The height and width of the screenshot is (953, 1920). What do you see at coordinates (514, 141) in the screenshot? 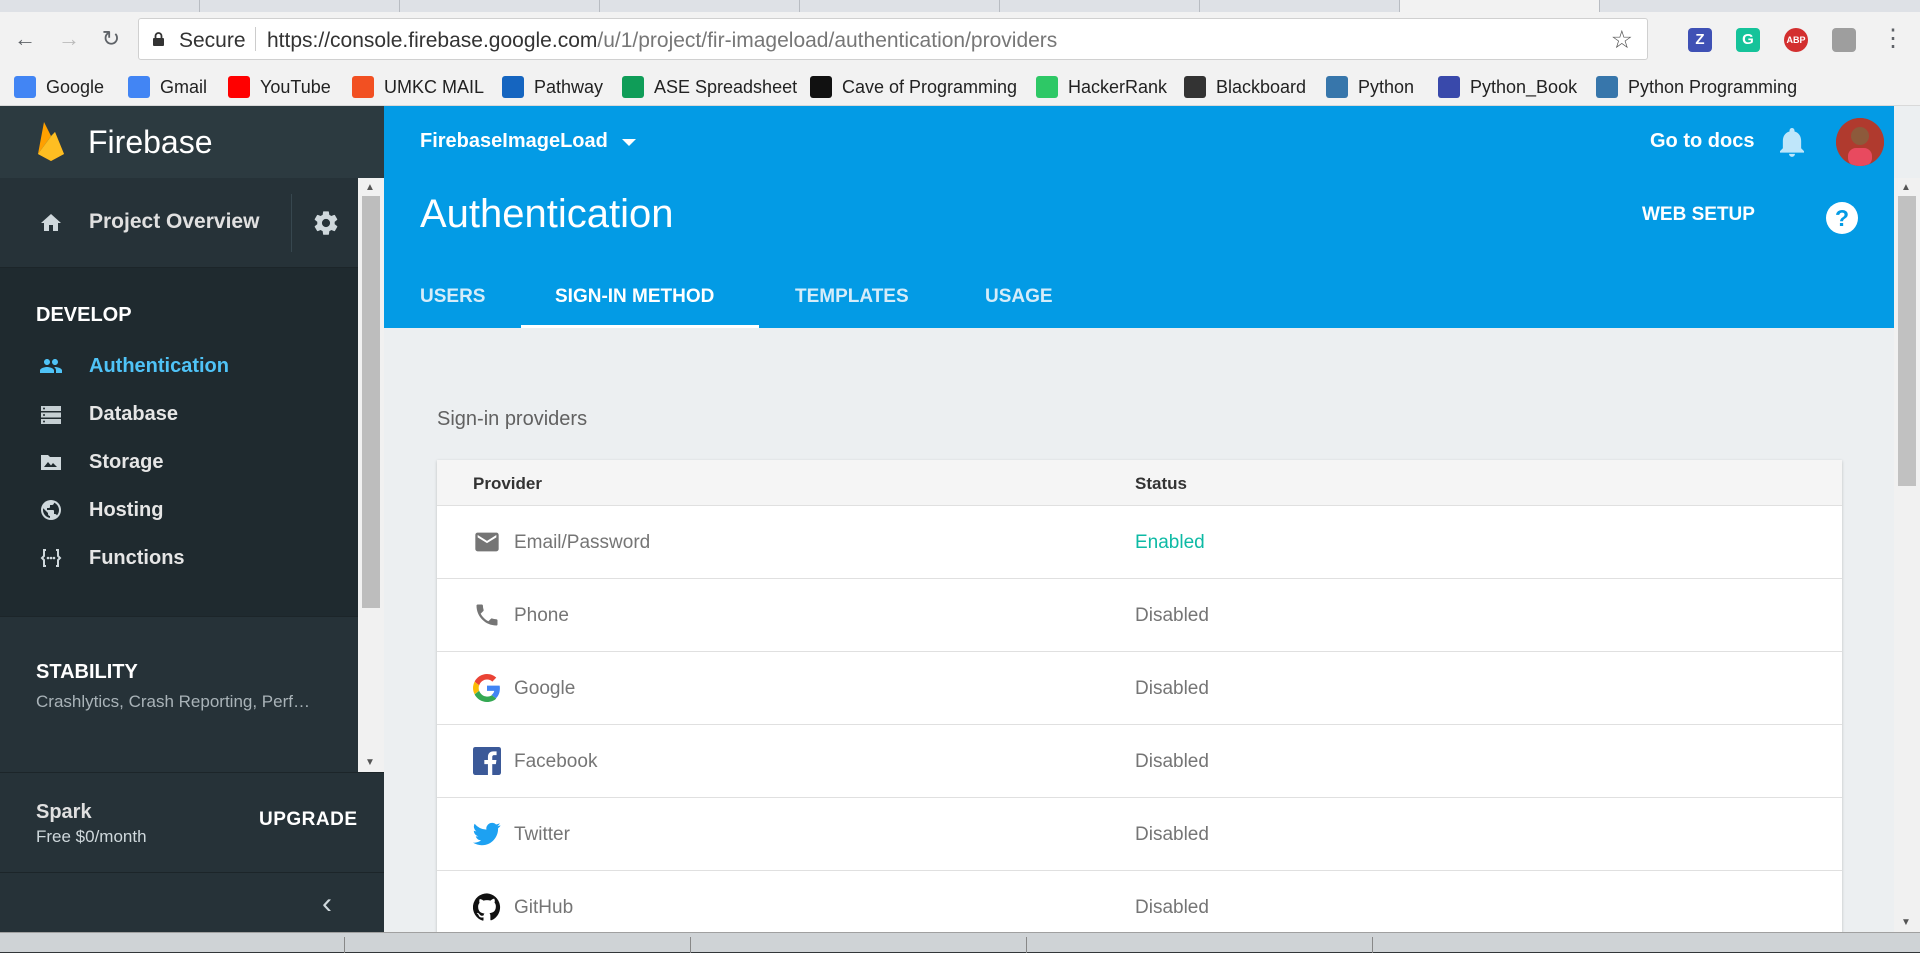
I see `project-selector: FirebaseImageLoad` at bounding box center [514, 141].